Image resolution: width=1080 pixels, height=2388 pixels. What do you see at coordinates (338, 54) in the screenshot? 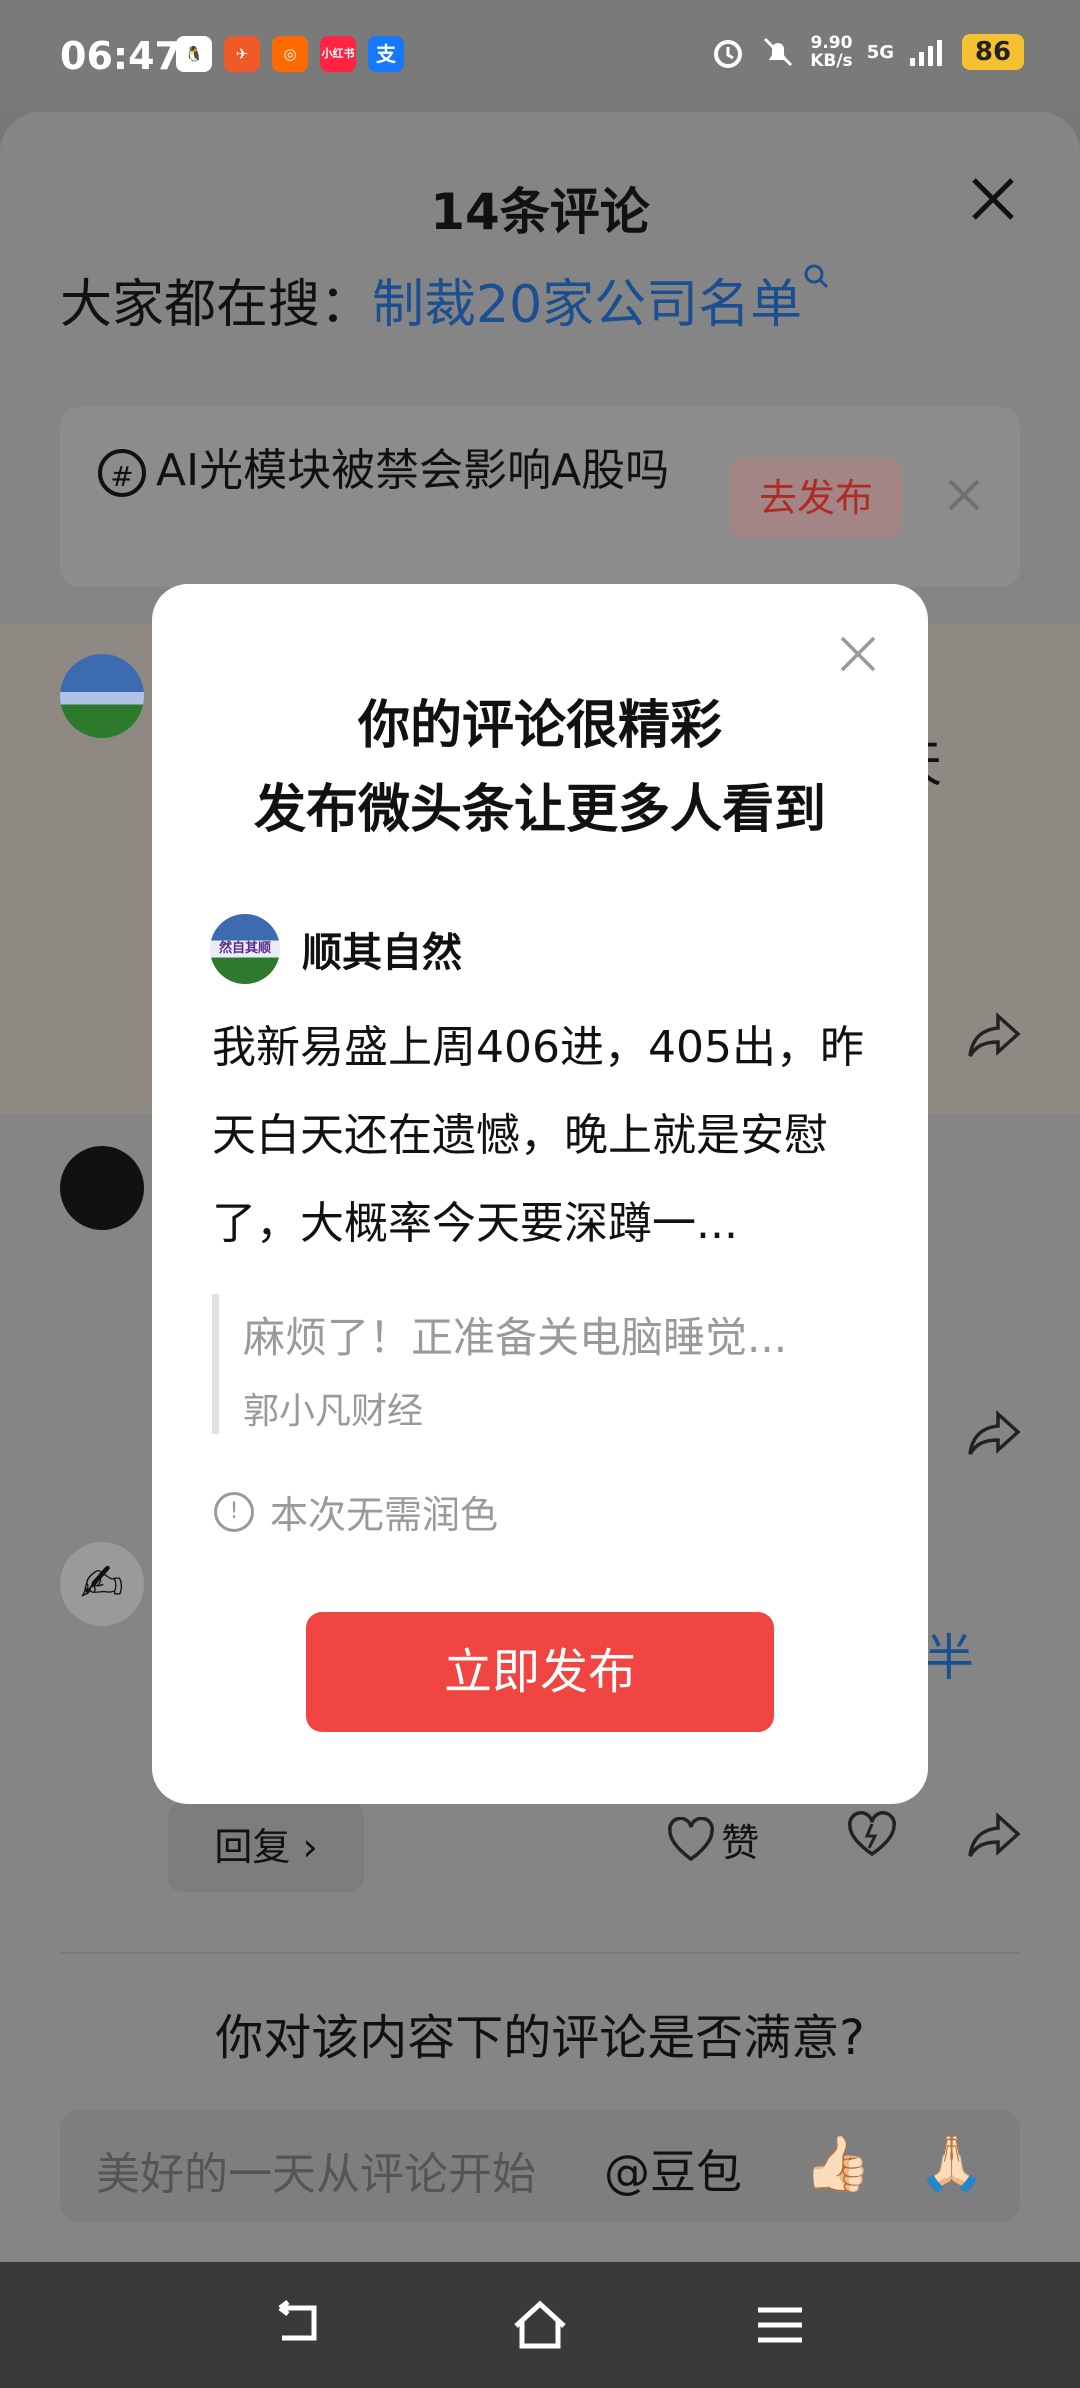
I see `xiaohongshu-icon: 小红书` at bounding box center [338, 54].